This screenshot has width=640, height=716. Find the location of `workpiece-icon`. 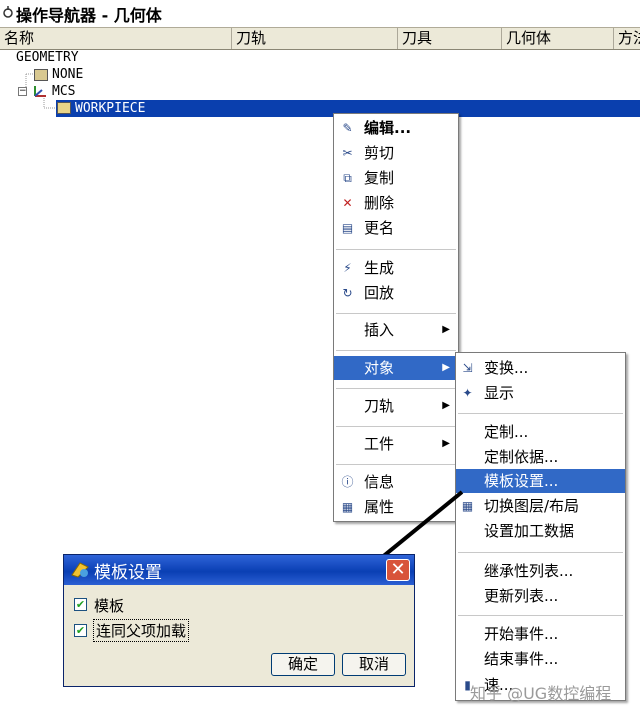

workpiece-icon is located at coordinates (64, 108).